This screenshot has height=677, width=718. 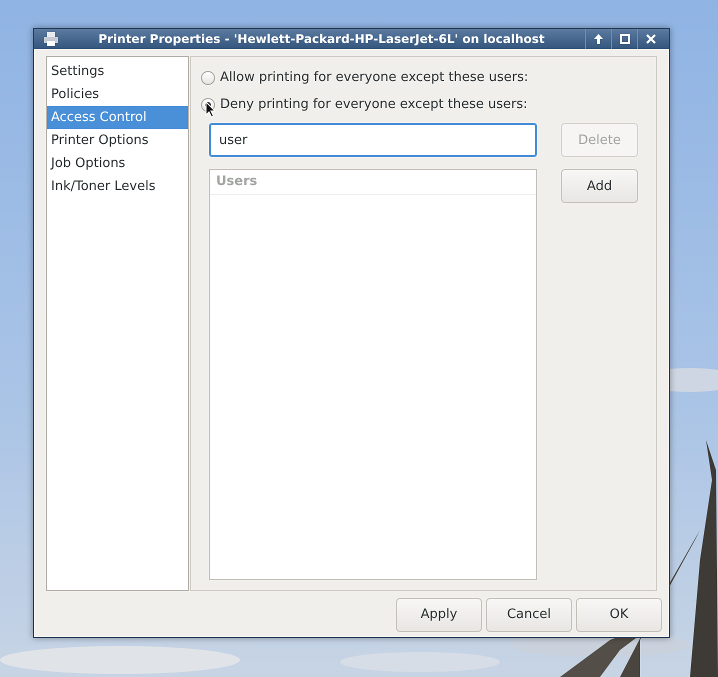 I want to click on window-title: Printer Properties - 'Hewlett-Packard-HP-LaserJet-6L' on localhost, so click(x=321, y=39).